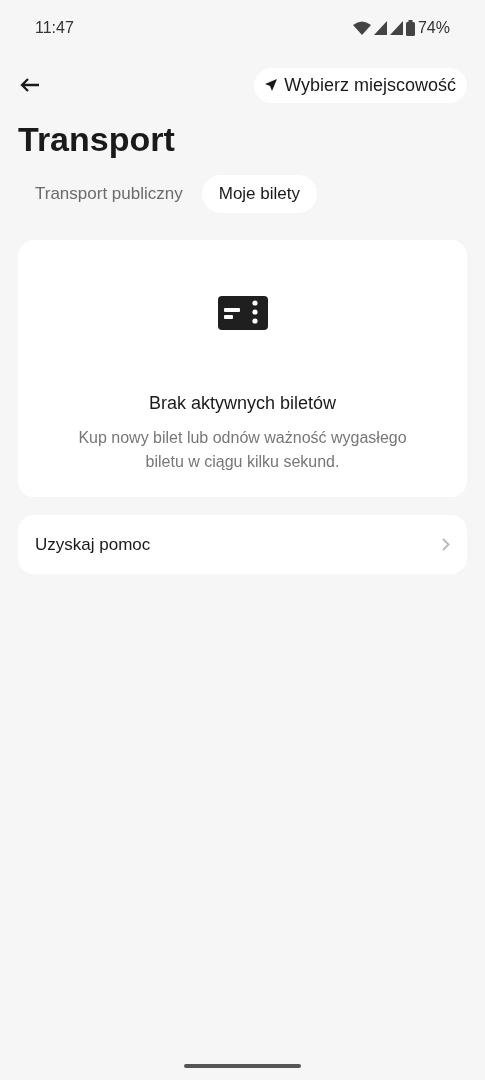  I want to click on tab: Transport publiczny, so click(109, 194).